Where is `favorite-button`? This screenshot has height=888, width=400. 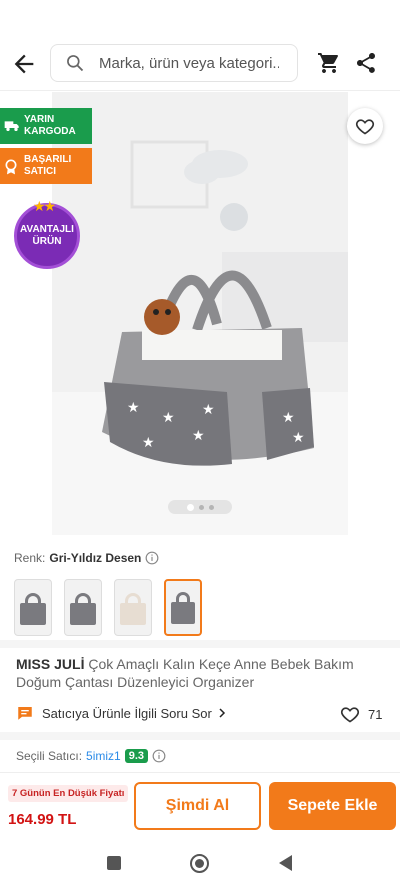
favorite-button is located at coordinates (365, 126).